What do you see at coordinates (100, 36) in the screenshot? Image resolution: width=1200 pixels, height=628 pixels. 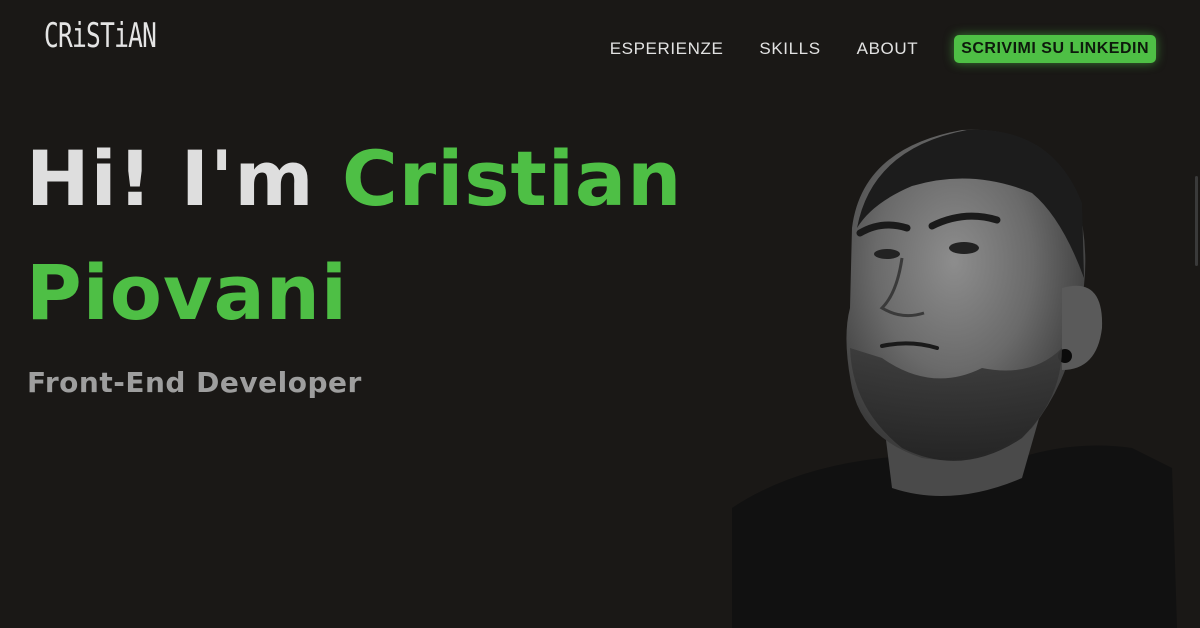 I see `site-logo: CRiSTiAN` at bounding box center [100, 36].